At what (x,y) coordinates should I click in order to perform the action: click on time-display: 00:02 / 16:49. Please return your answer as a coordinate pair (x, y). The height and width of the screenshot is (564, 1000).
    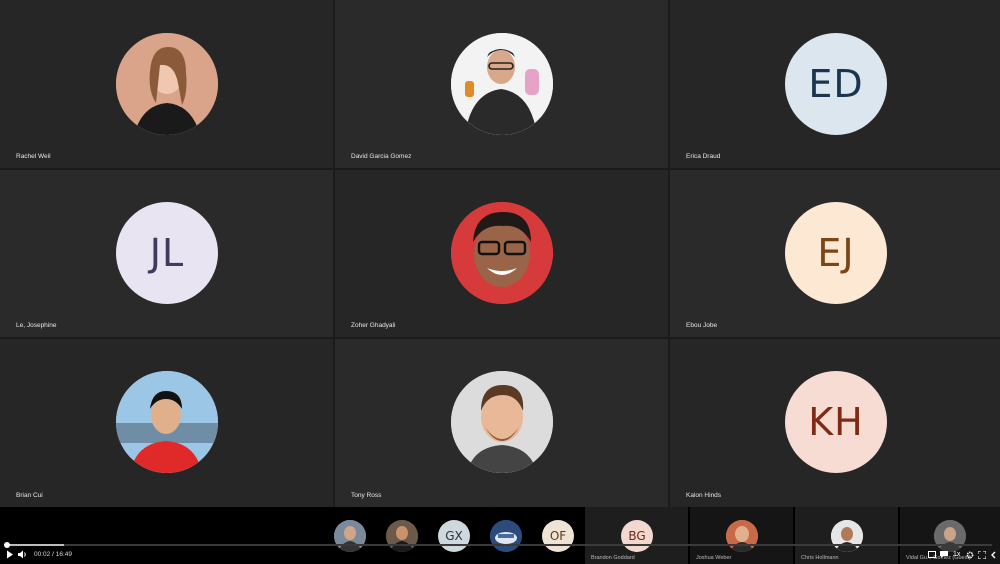
    Looking at the image, I should click on (53, 554).